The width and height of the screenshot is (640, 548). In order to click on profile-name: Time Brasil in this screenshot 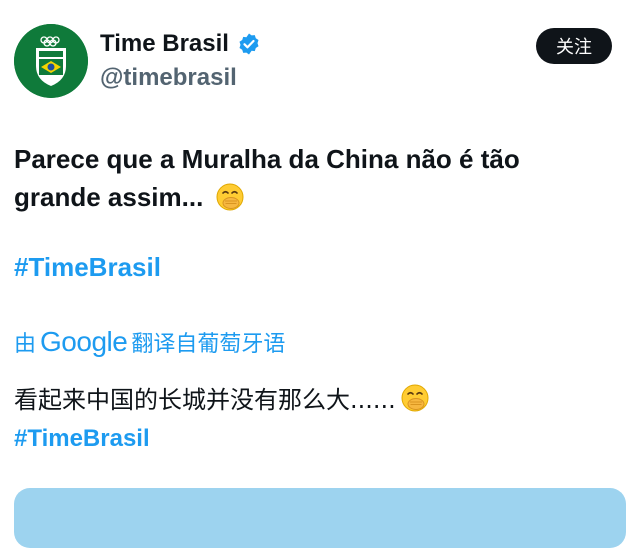, I will do `click(164, 44)`.